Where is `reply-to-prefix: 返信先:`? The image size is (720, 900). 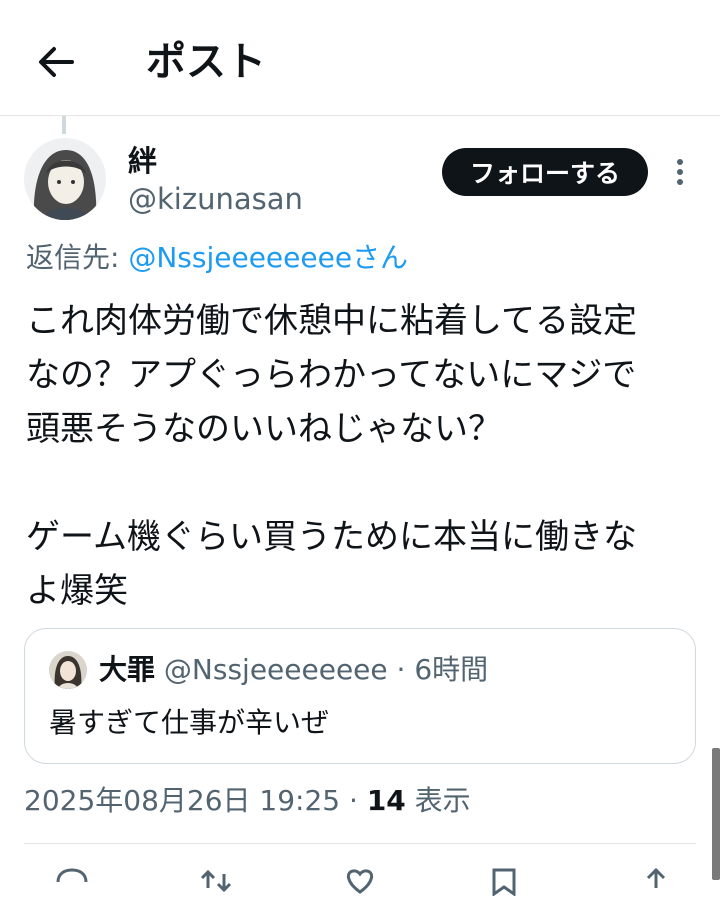 reply-to-prefix: 返信先: is located at coordinates (77, 257).